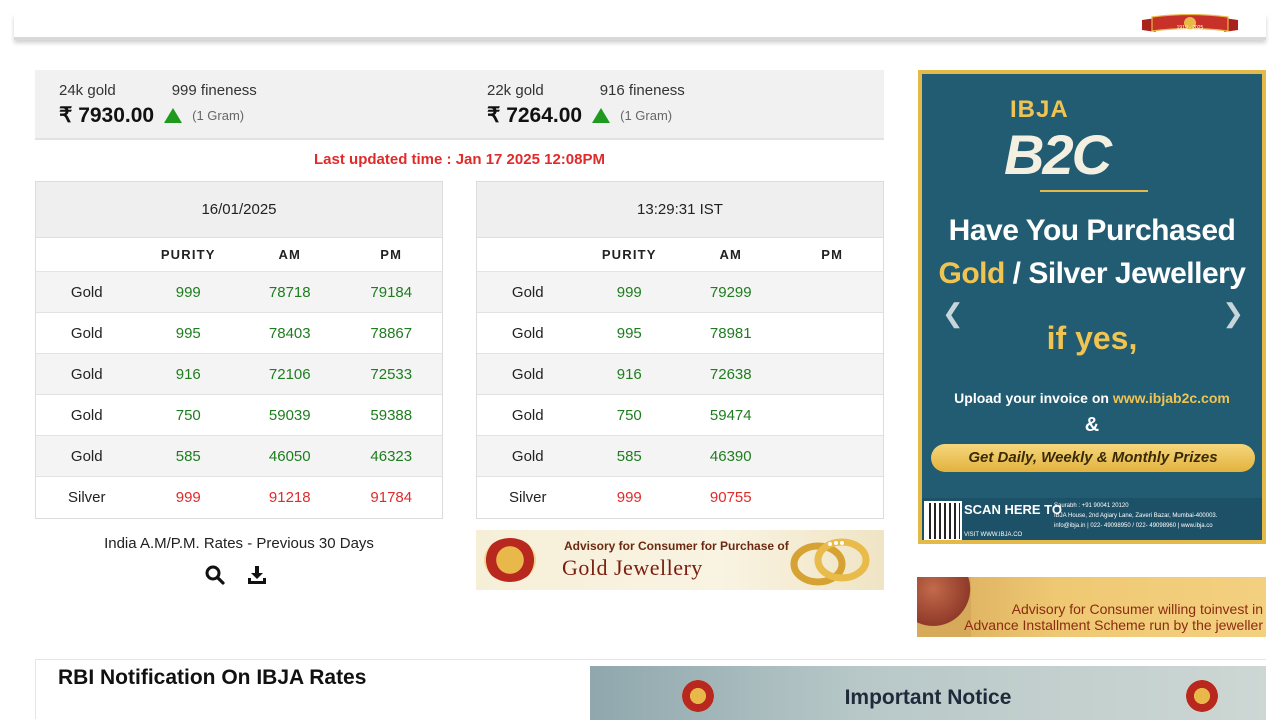 This screenshot has height=720, width=1280. I want to click on rbi-title: RBI Notification On IBJA Rates, so click(212, 677).